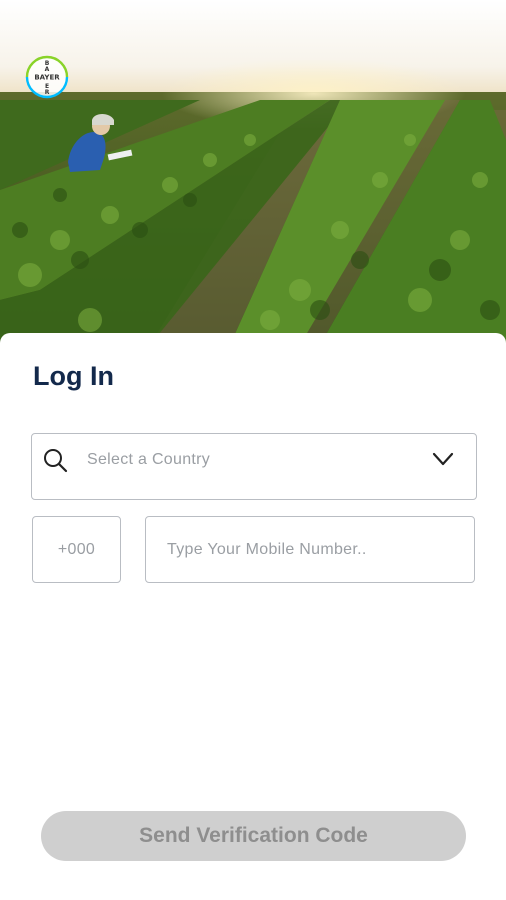 This screenshot has height=900, width=506. I want to click on send-verification-code-label: Send Verification Code, so click(253, 835).